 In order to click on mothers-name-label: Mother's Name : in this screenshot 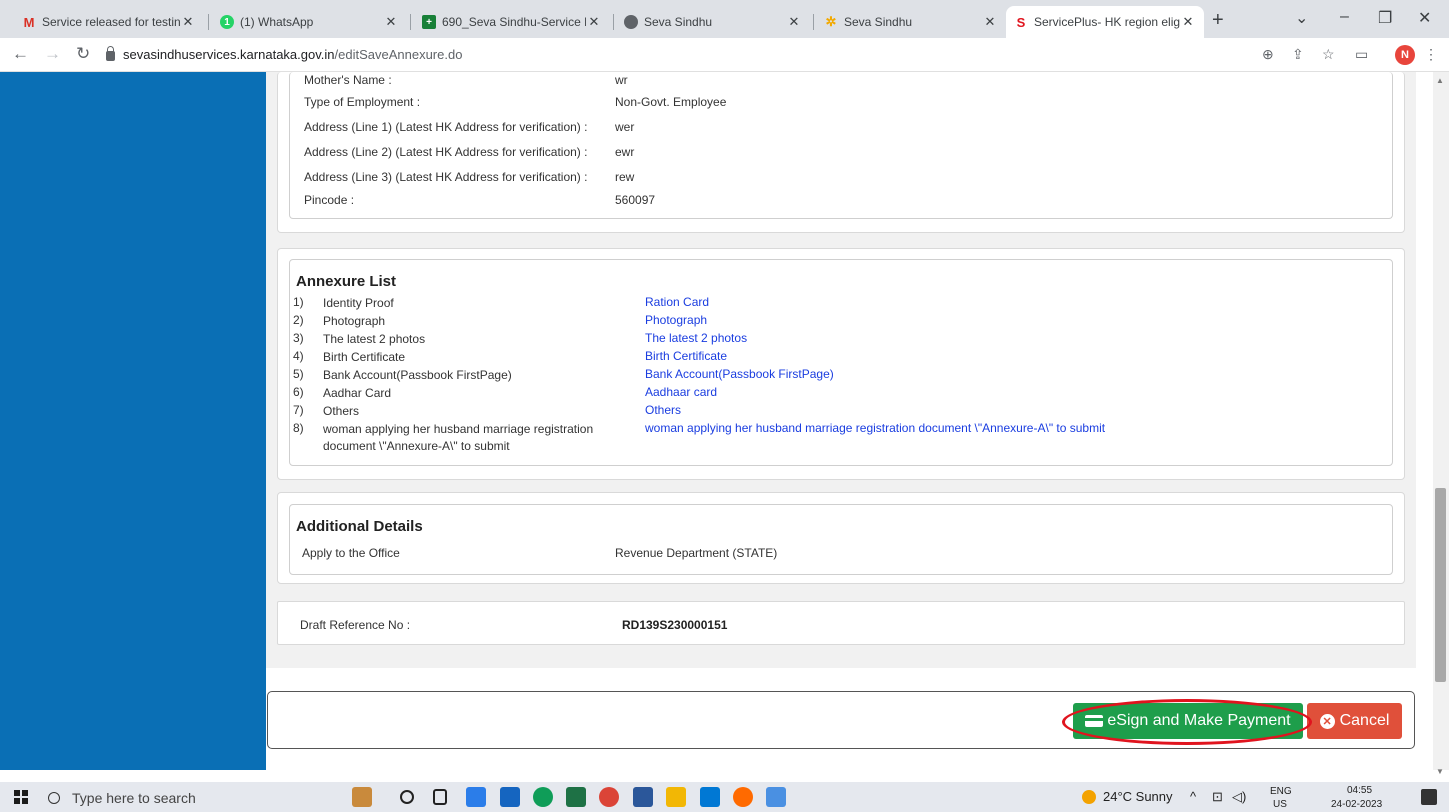, I will do `click(348, 80)`.